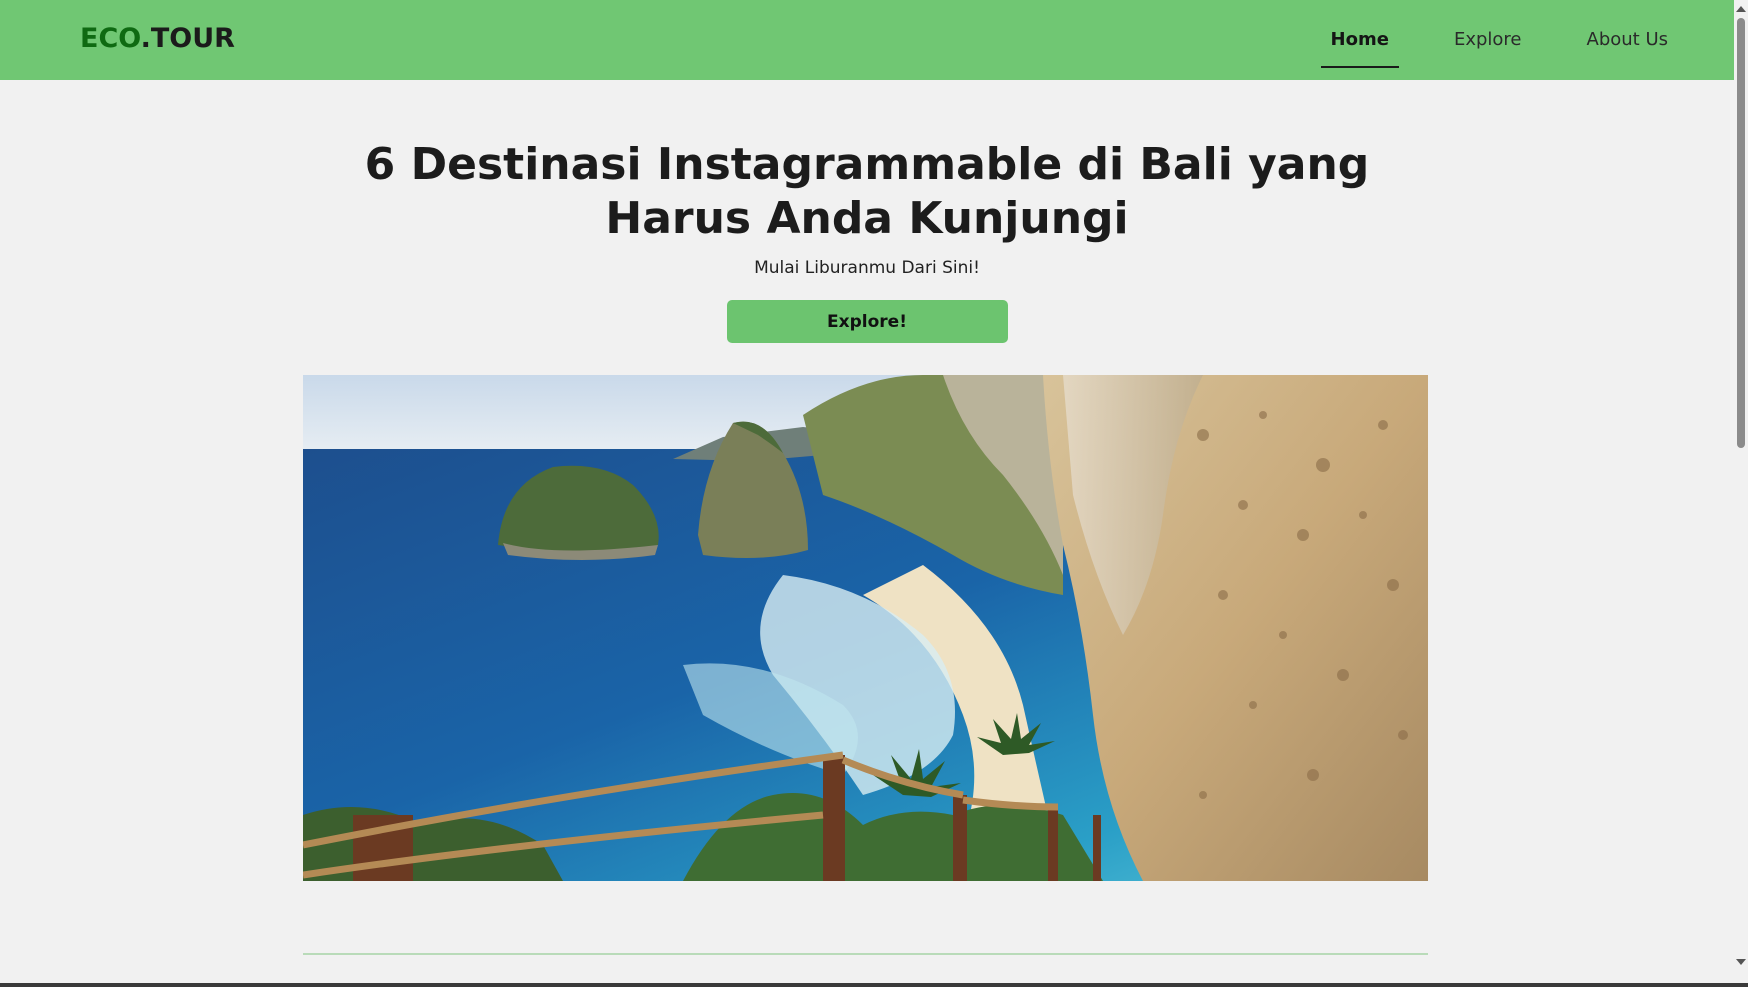  I want to click on navbar: ECO.TOUR Home Explore About Us, so click(869, 40).